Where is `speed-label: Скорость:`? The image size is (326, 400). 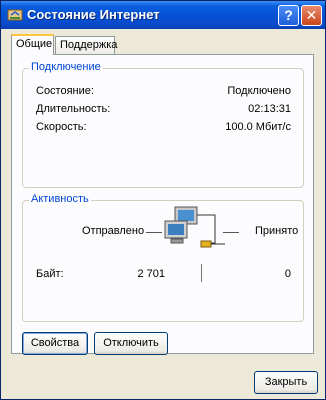 speed-label: Скорость: is located at coordinates (61, 127).